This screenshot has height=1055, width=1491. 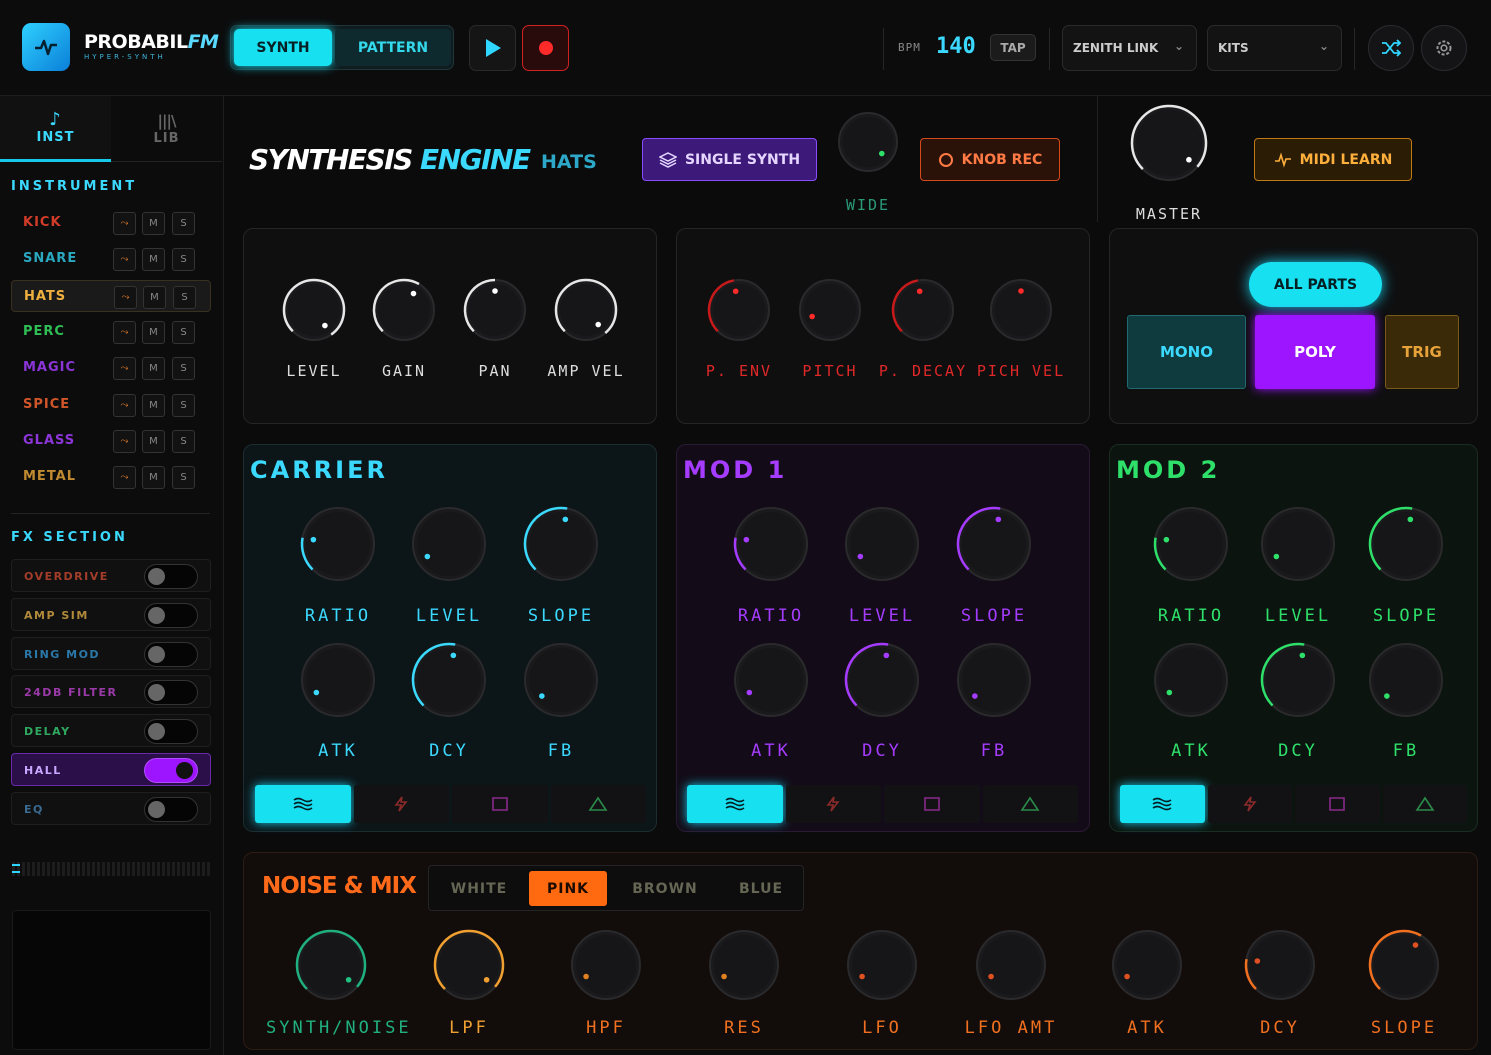 I want to click on pattern-mode-button: PATTERN, so click(x=393, y=47).